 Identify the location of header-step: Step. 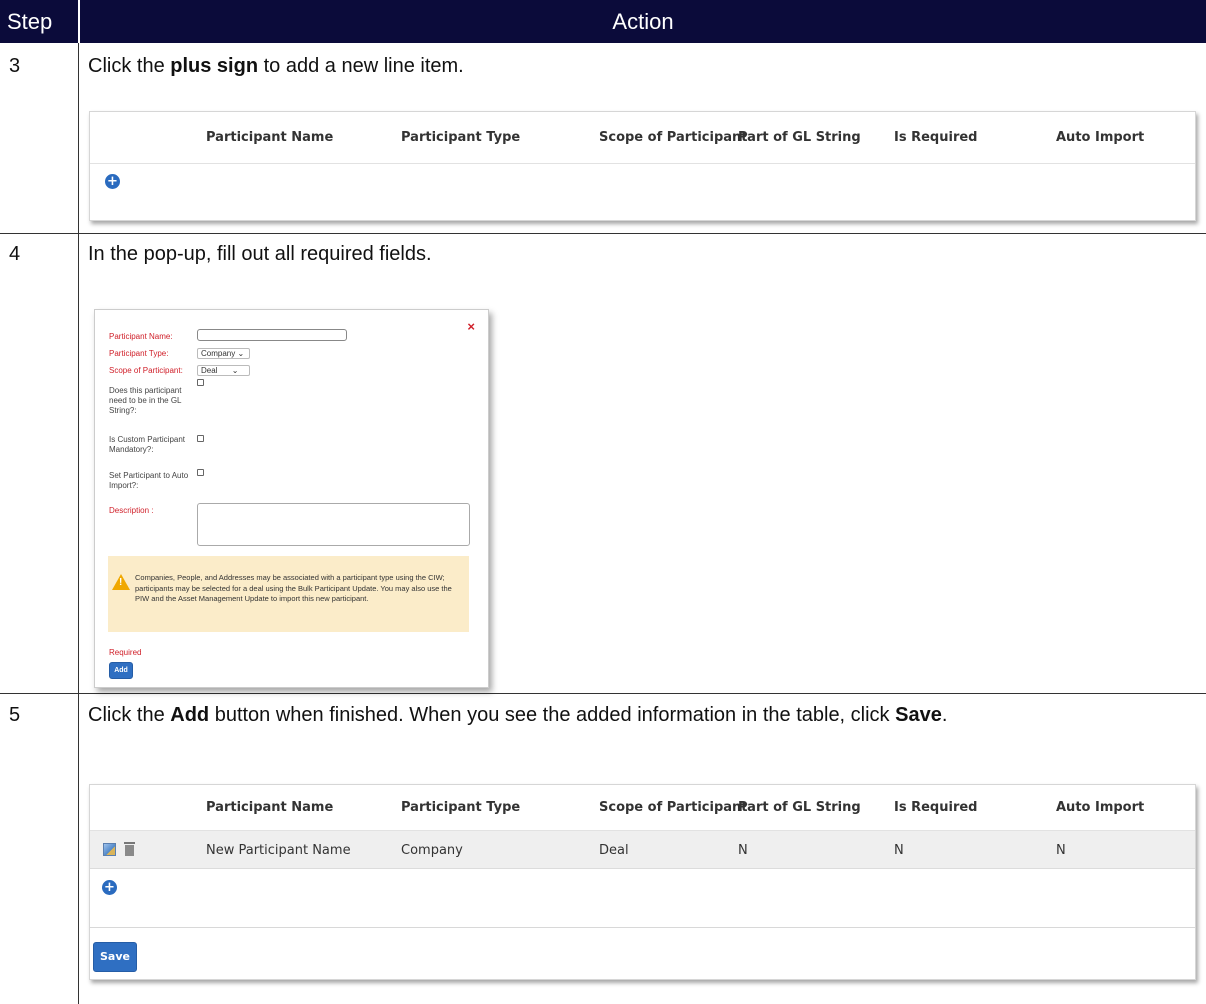
(39, 21).